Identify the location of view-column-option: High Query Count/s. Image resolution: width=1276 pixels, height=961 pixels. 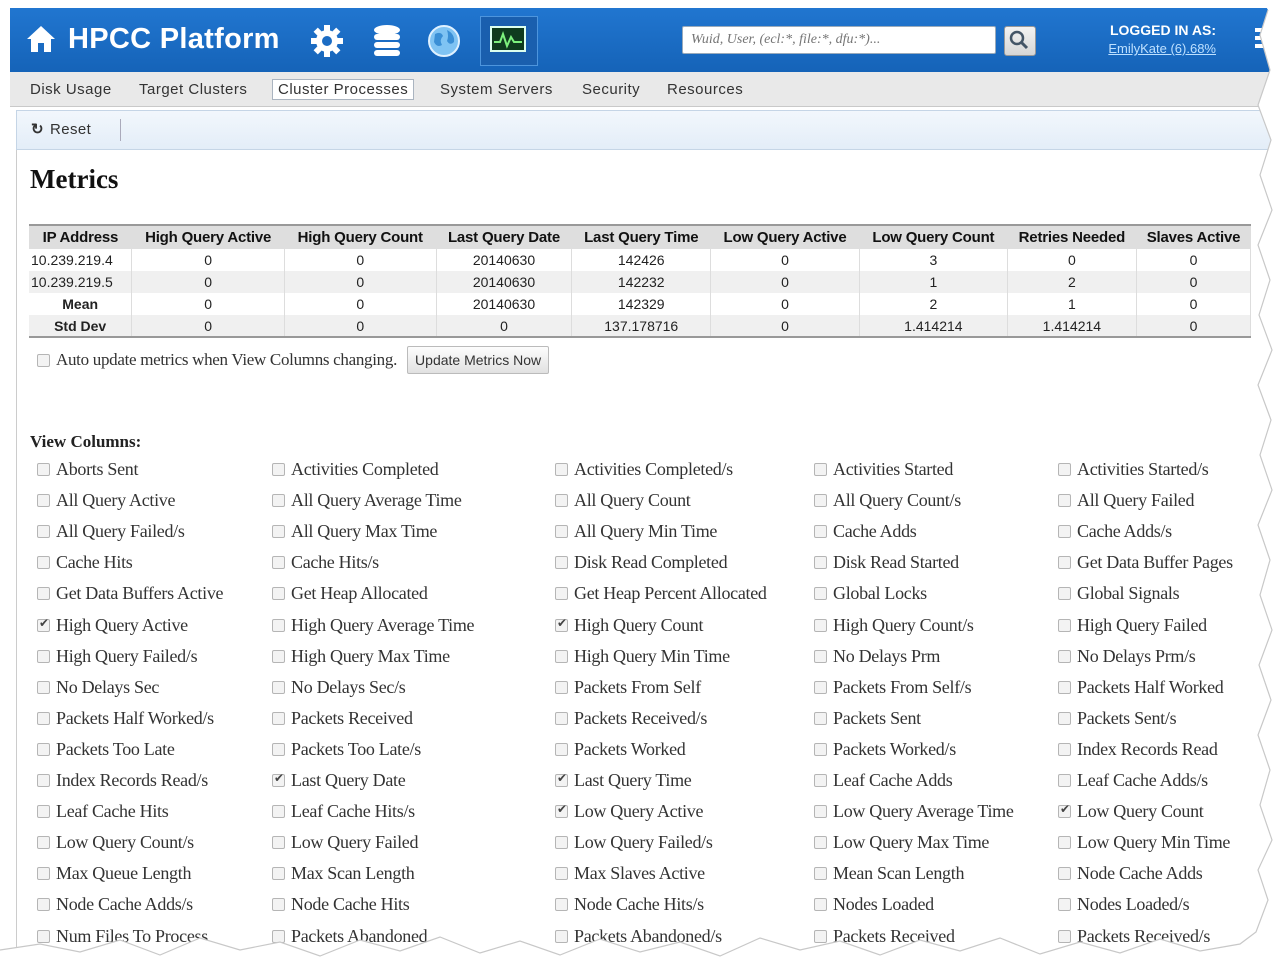
(894, 625).